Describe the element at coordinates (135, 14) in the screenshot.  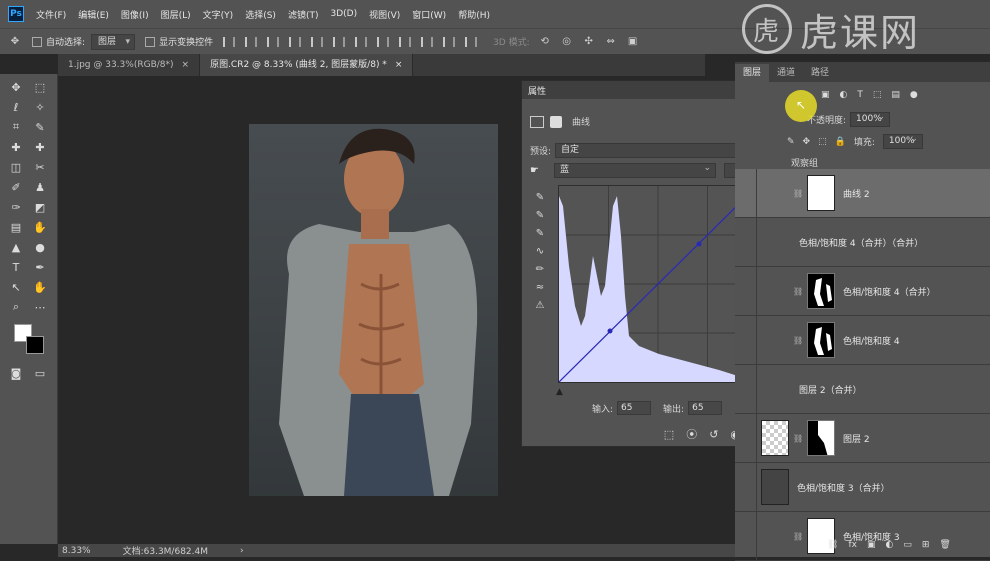
I see `menu-image: 图像(I)` at that location.